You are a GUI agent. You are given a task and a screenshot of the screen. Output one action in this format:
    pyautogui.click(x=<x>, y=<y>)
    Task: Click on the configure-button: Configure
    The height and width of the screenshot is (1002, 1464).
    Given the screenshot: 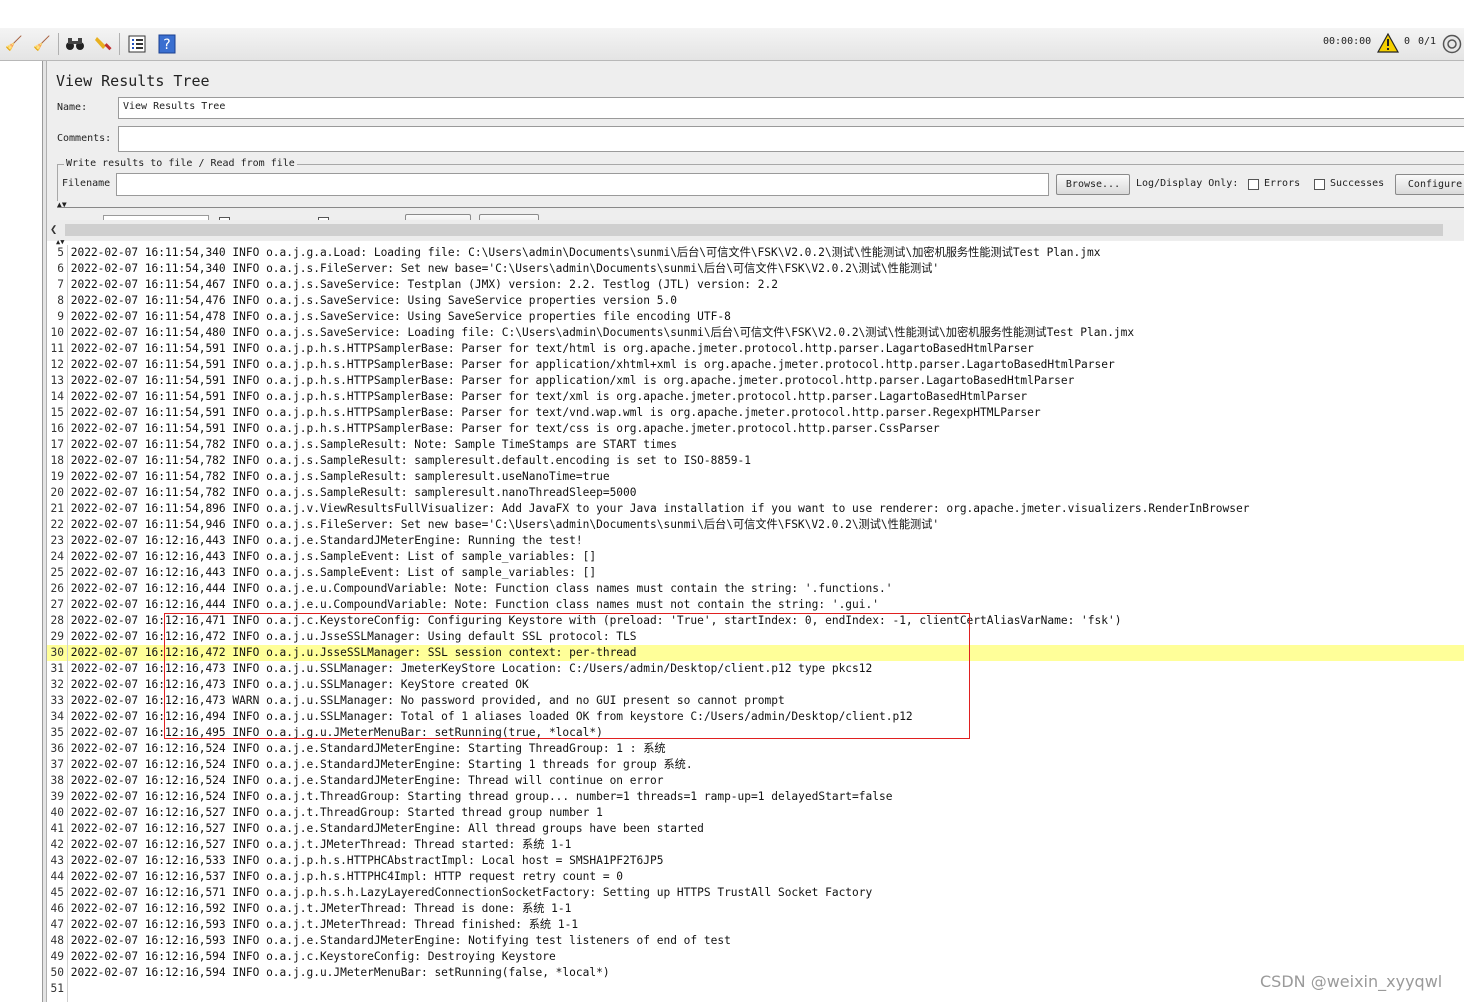 What is the action you would take?
    pyautogui.click(x=1429, y=184)
    